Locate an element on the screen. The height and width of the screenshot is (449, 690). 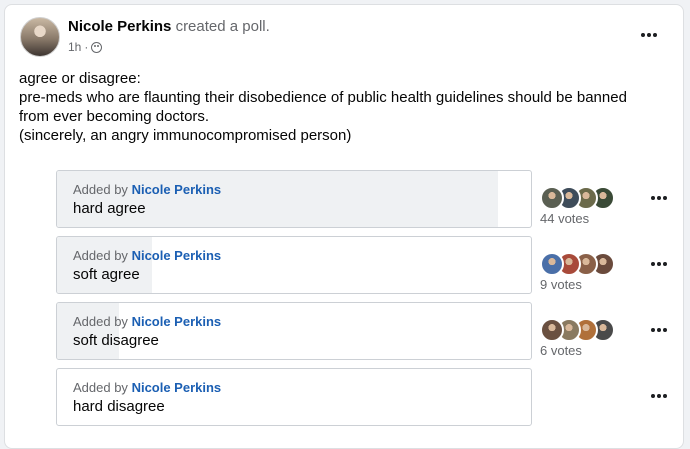
poll-option: Added by Nicole Perkins soft agree is located at coordinates (294, 265).